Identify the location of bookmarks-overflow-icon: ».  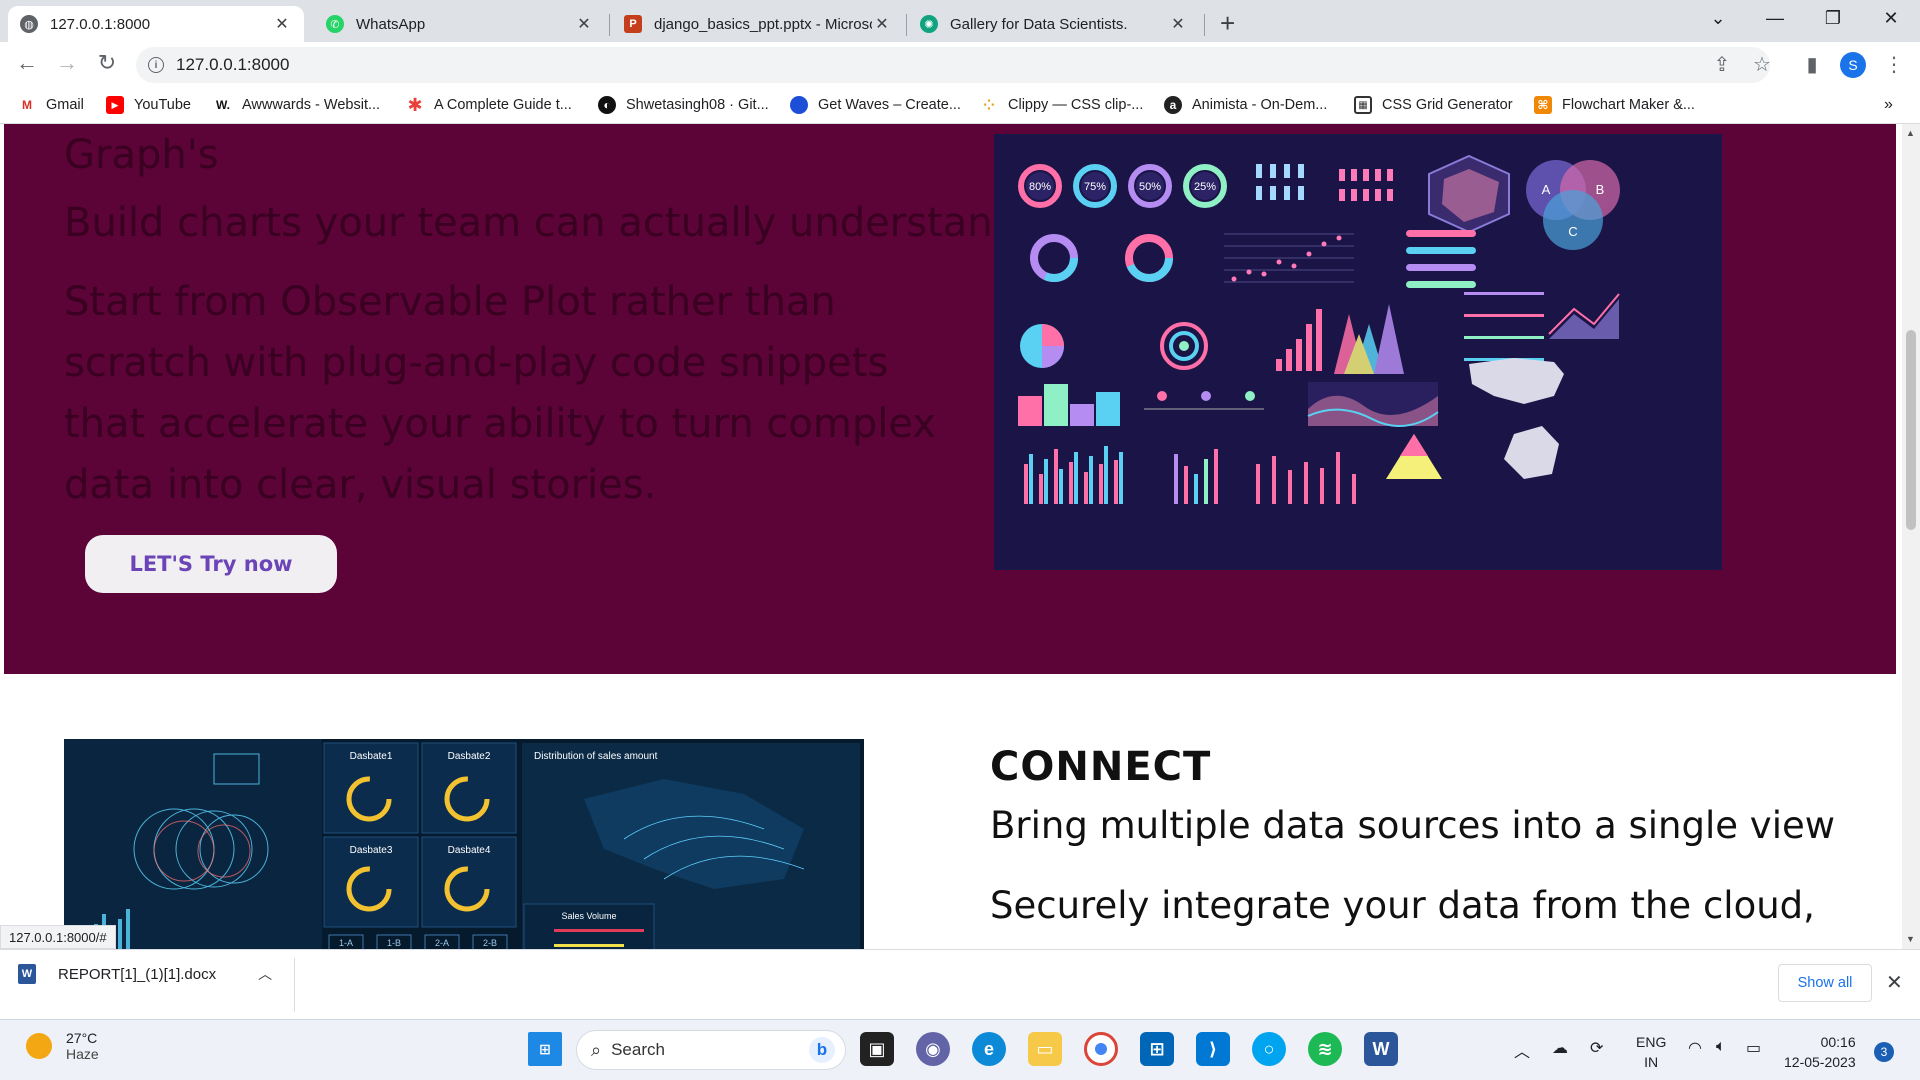
(1888, 105).